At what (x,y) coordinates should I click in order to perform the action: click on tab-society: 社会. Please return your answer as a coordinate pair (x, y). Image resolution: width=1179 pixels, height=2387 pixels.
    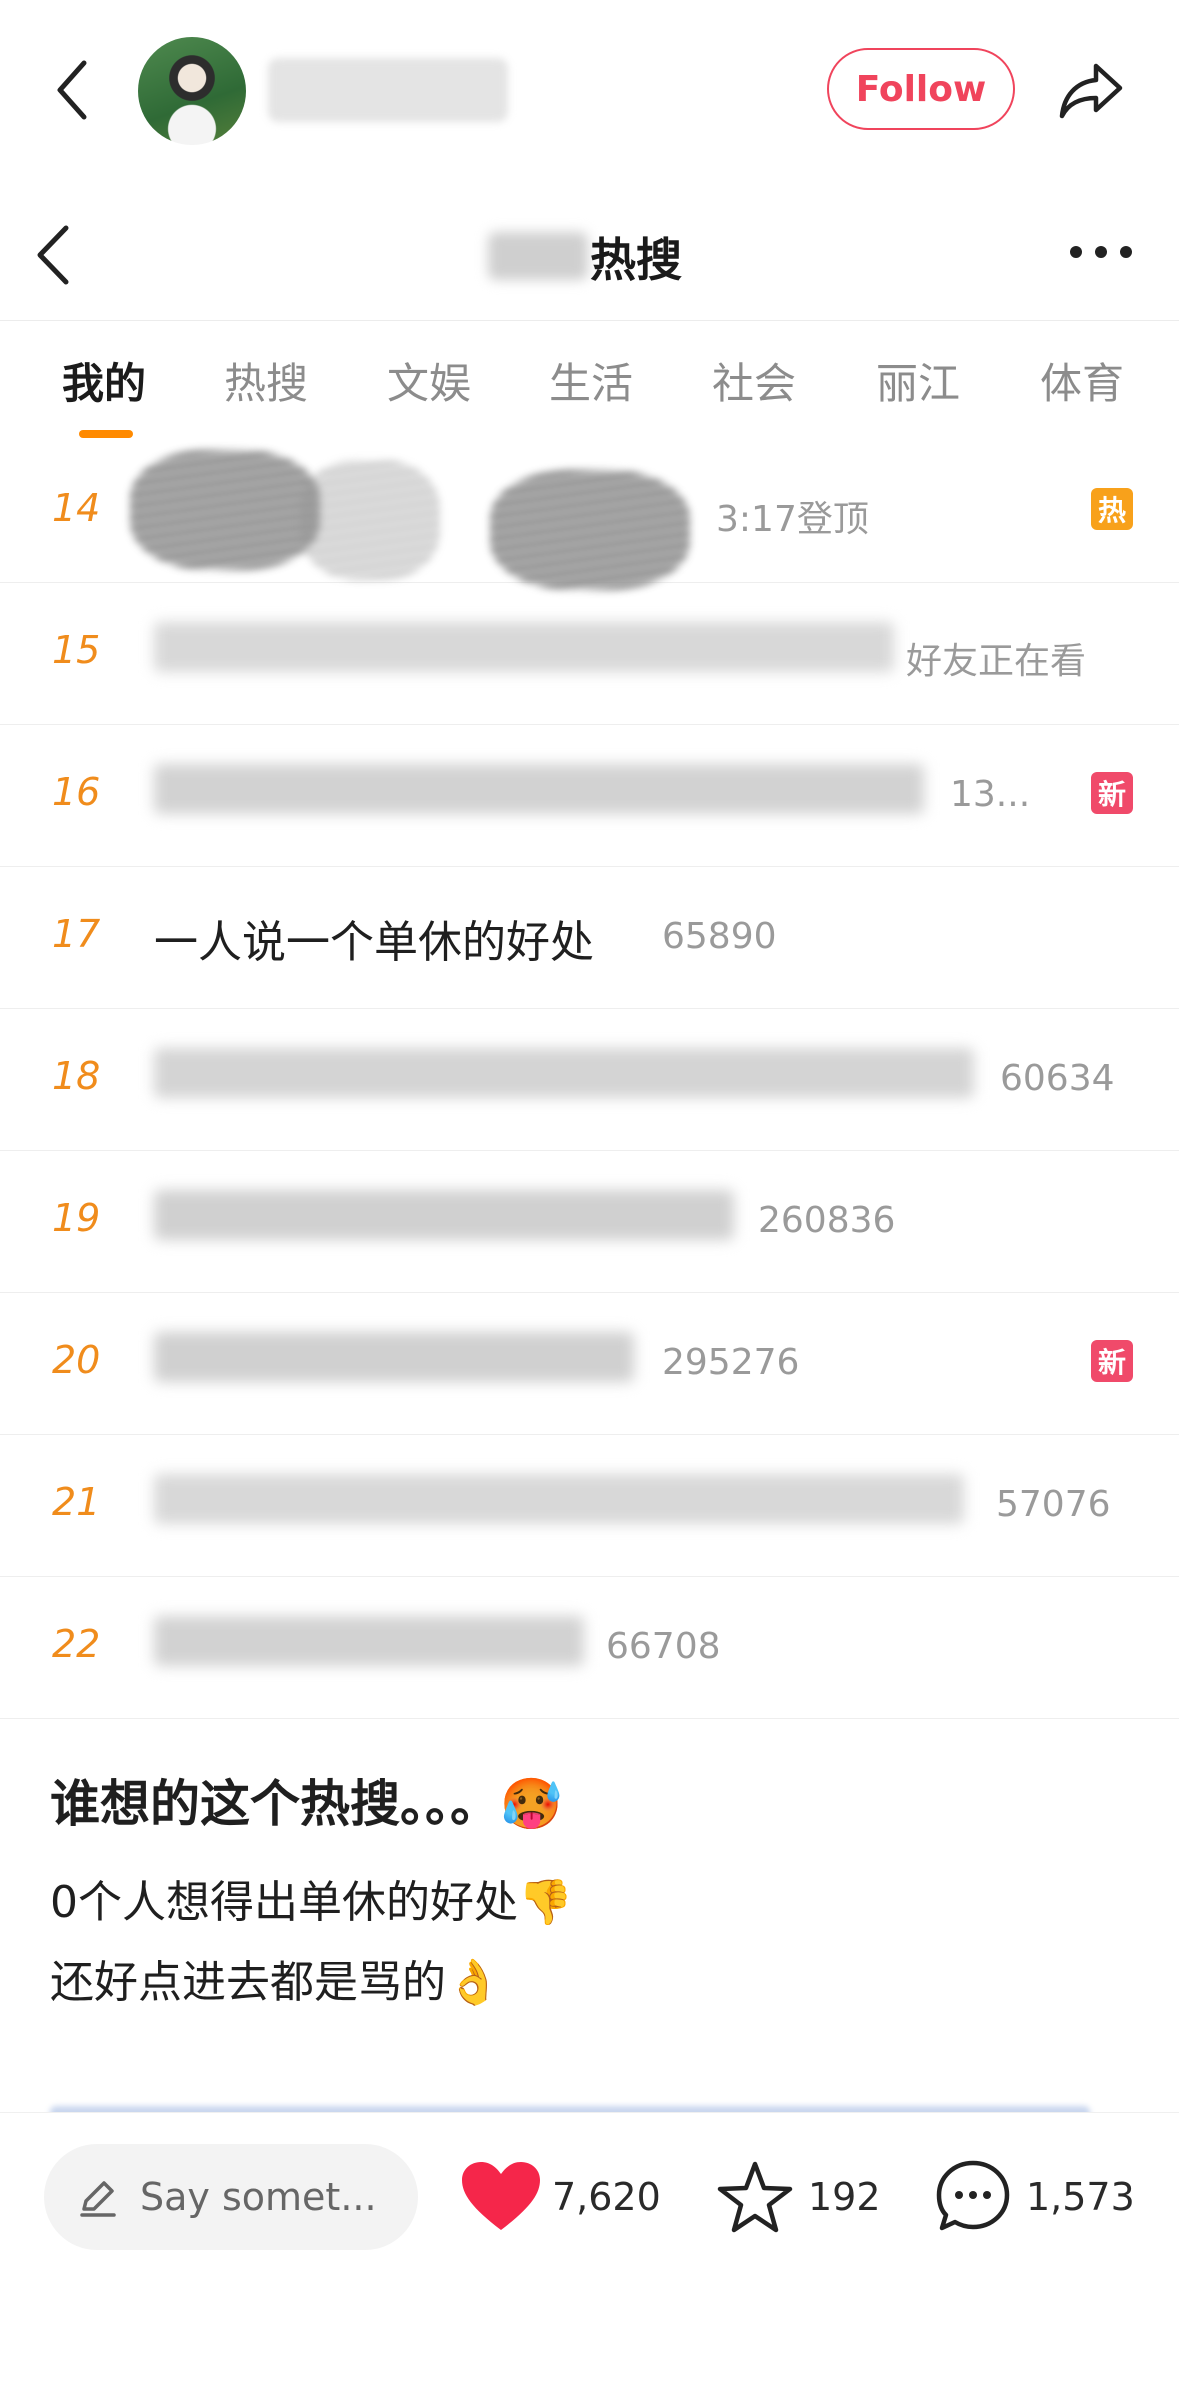
    Looking at the image, I should click on (754, 383).